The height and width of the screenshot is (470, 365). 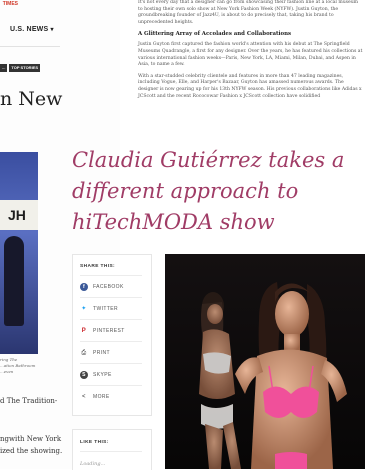 What do you see at coordinates (102, 375) in the screenshot?
I see `share-item-label: SKYPE` at bounding box center [102, 375].